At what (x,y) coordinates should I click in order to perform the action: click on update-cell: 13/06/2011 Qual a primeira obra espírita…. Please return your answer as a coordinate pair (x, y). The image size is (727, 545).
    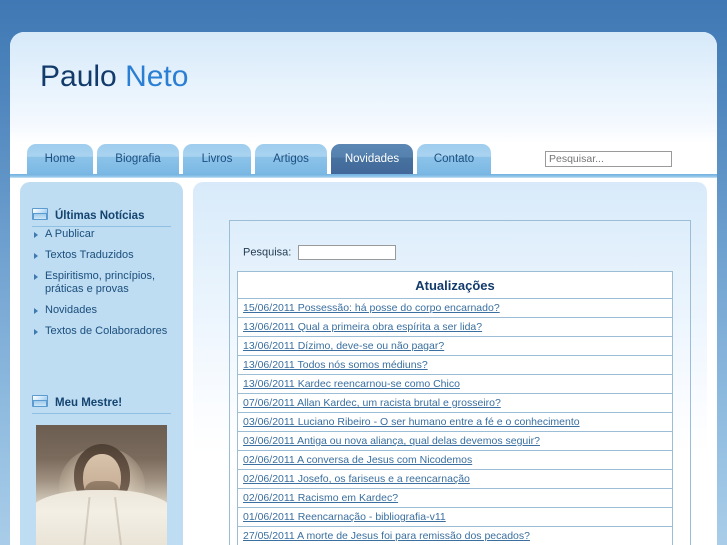
    Looking at the image, I should click on (455, 327).